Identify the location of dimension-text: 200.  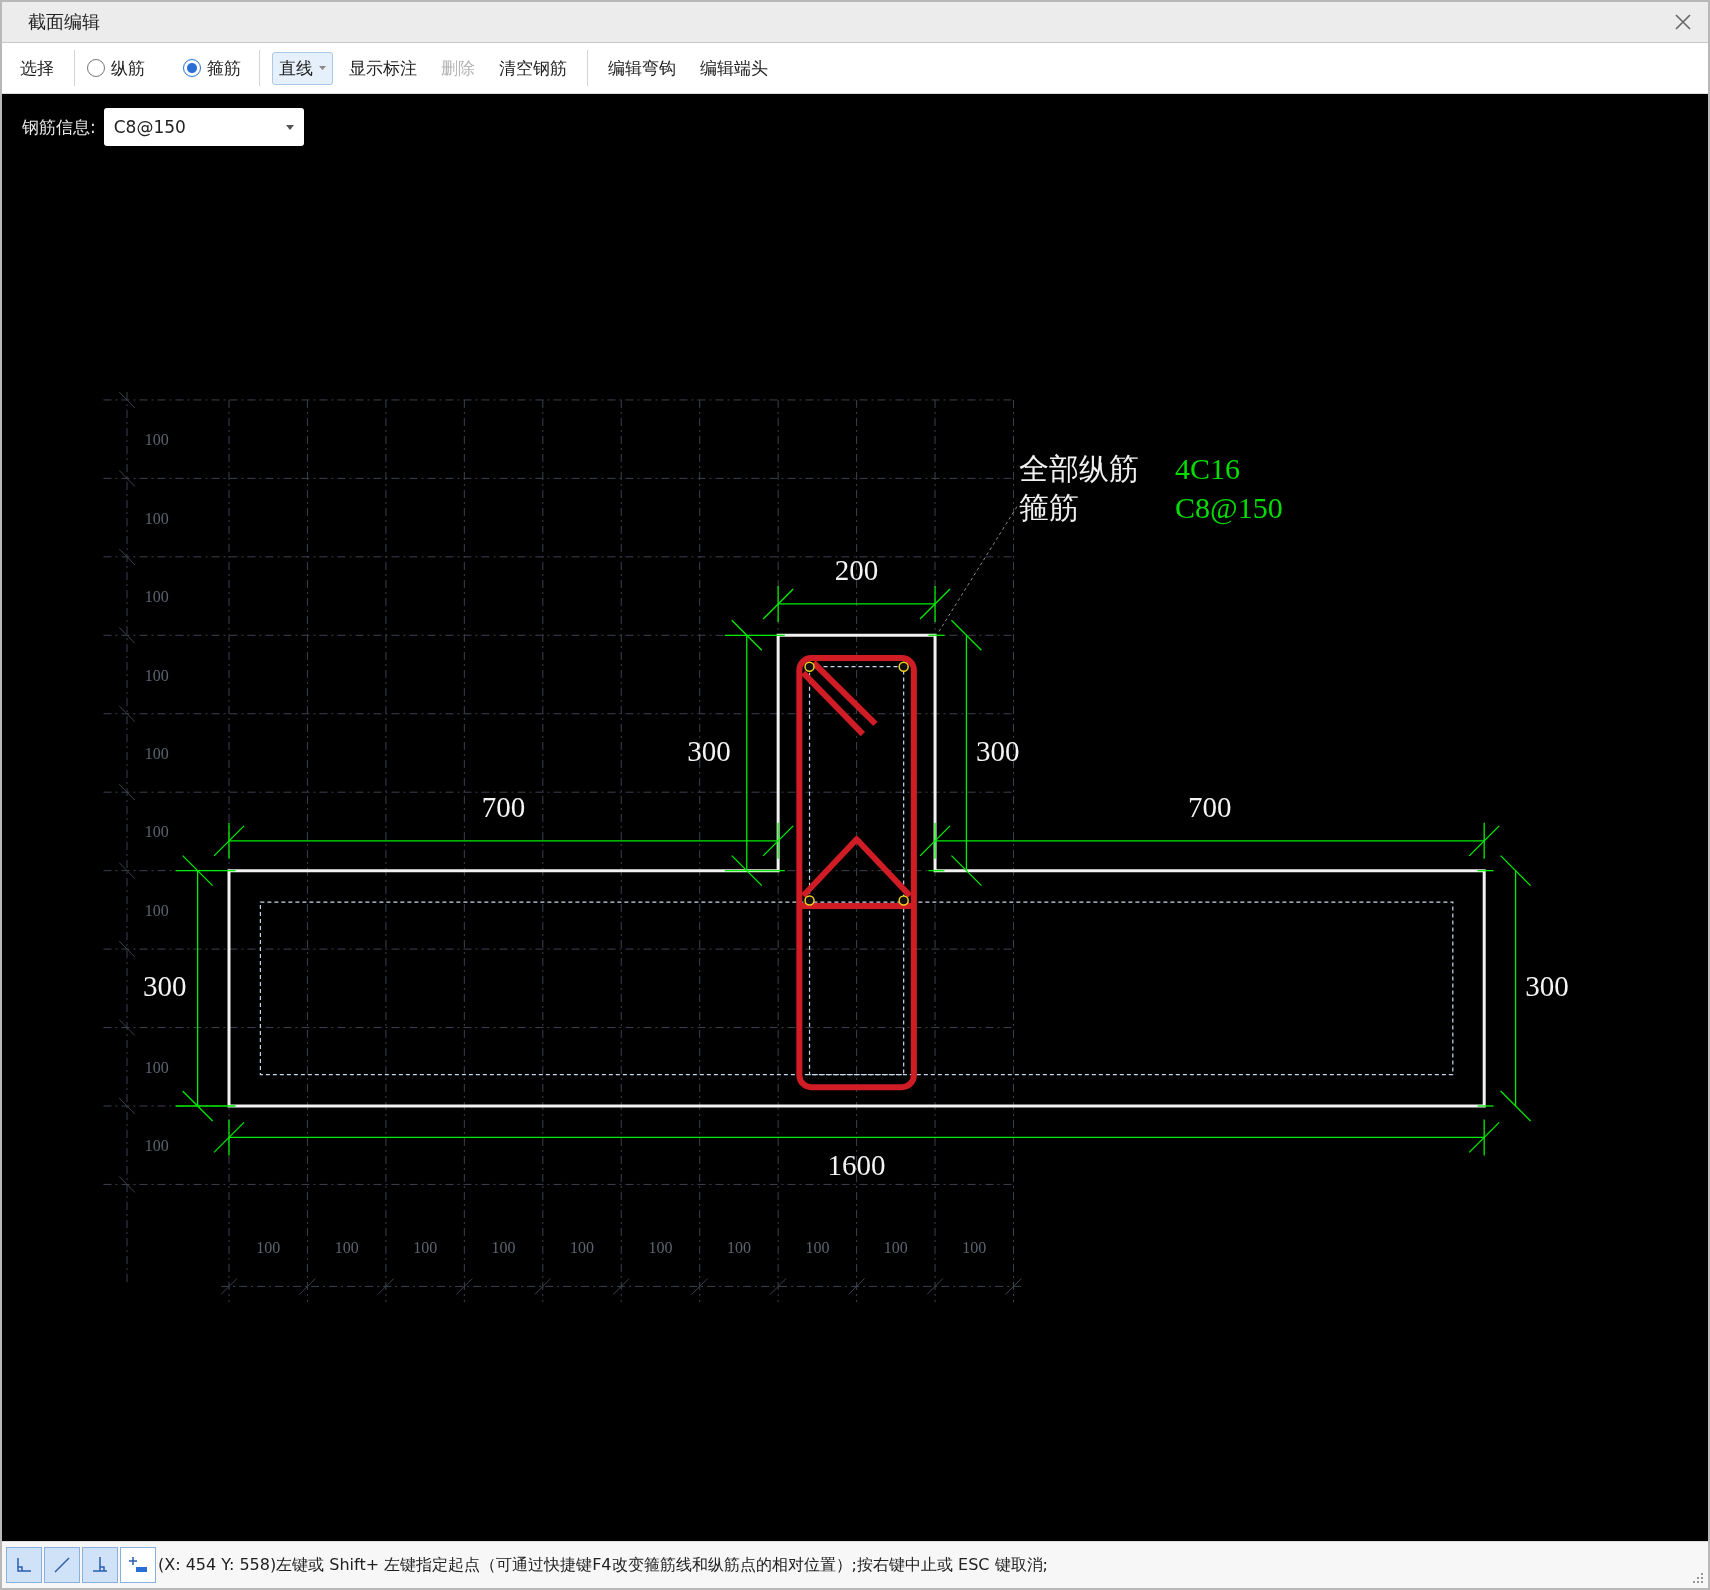
(856, 570).